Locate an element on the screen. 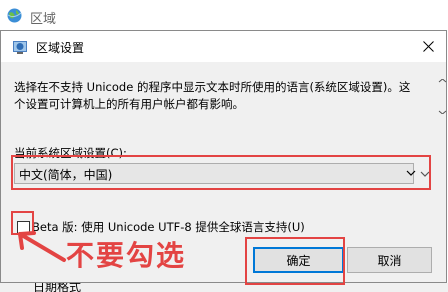 Image resolution: width=448 pixels, height=292 pixels. cancel-button: 取消 is located at coordinates (389, 260).